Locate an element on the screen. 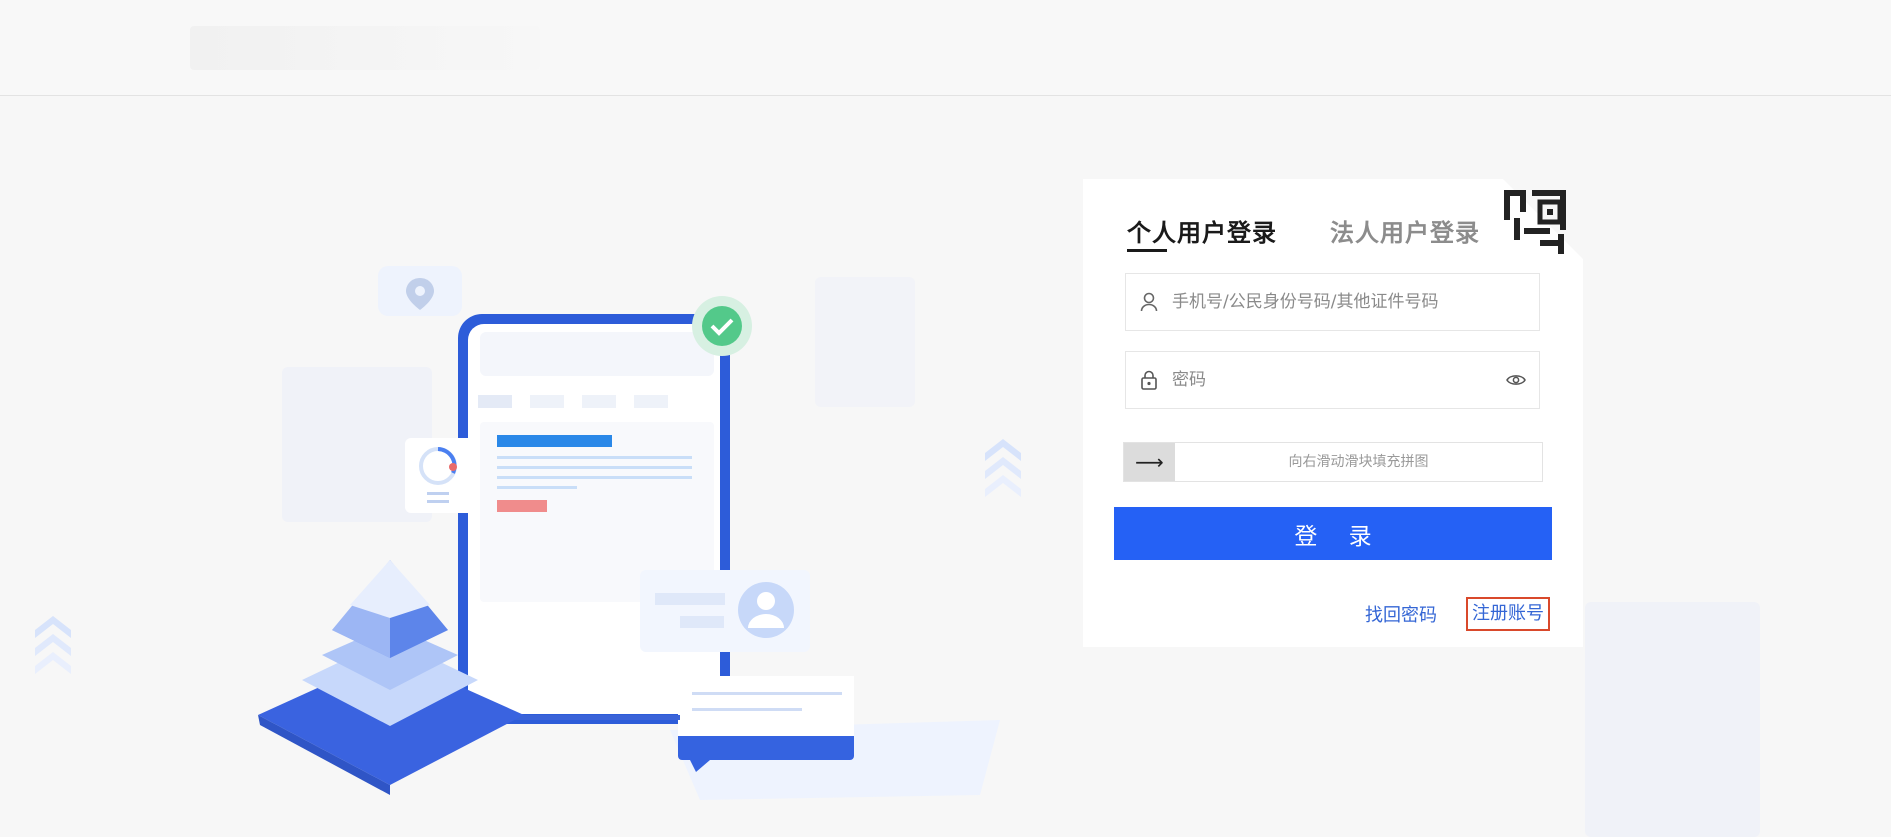 This screenshot has width=1891, height=837. slide-captcha: ⟶ 向右滑动滑块填充拼图 is located at coordinates (1333, 462).